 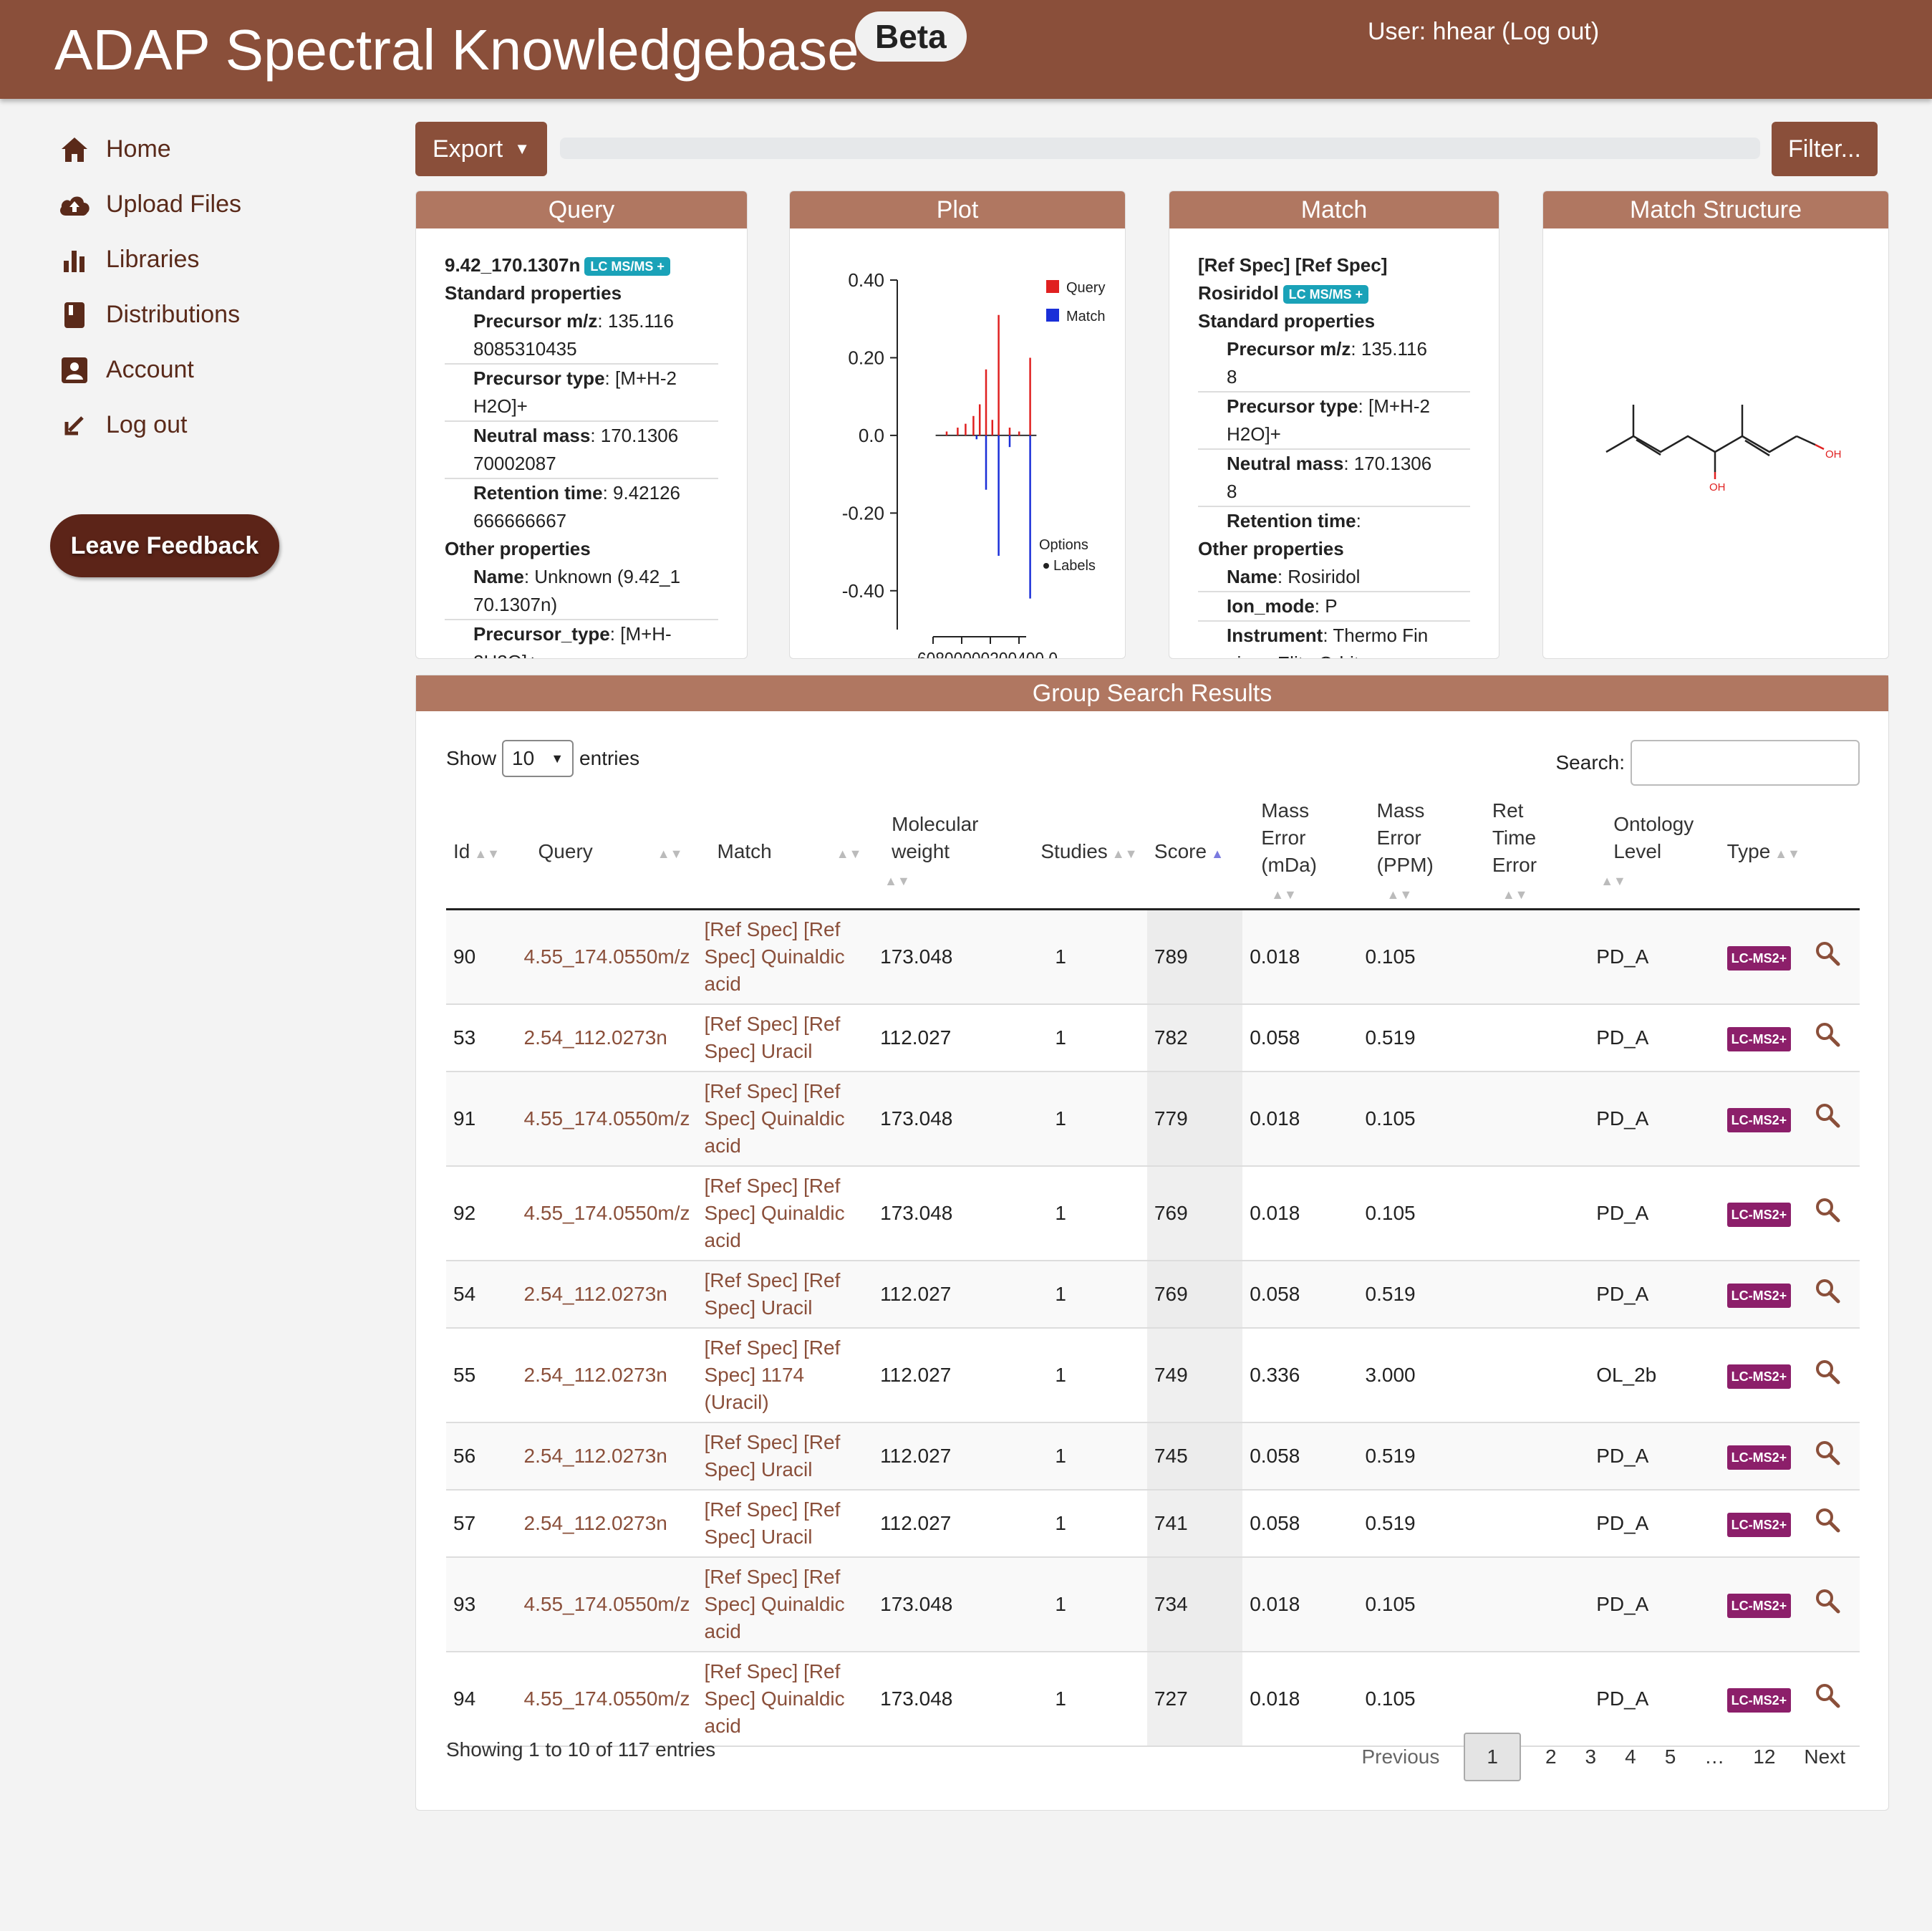 I want to click on standard-properties-heading: Standard properties, so click(x=533, y=293).